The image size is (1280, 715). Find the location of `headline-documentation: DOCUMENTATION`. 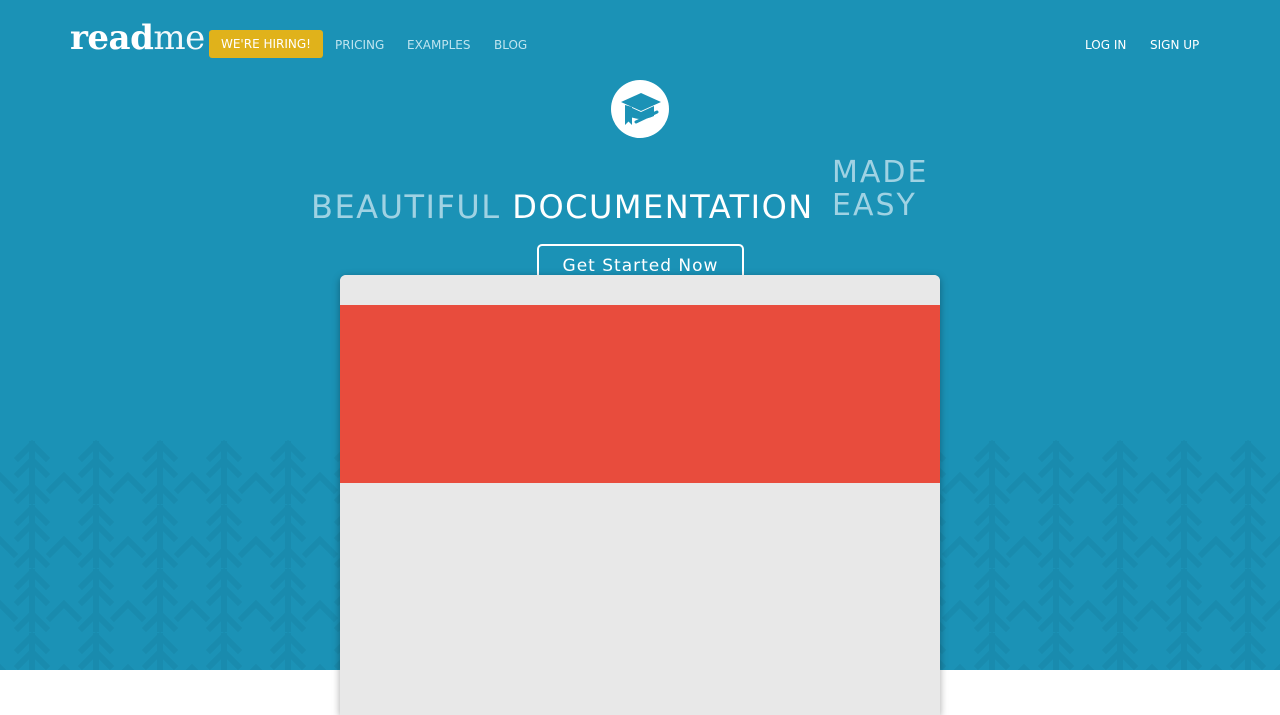

headline-documentation: DOCUMENTATION is located at coordinates (663, 207).